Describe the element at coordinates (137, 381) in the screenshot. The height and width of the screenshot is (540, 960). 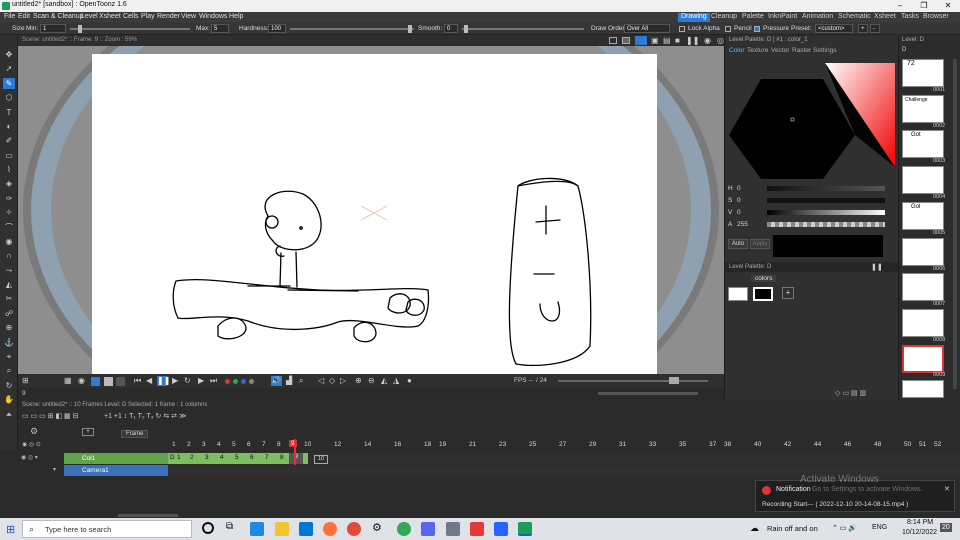
I see `first-frame-button: ⏮` at that location.